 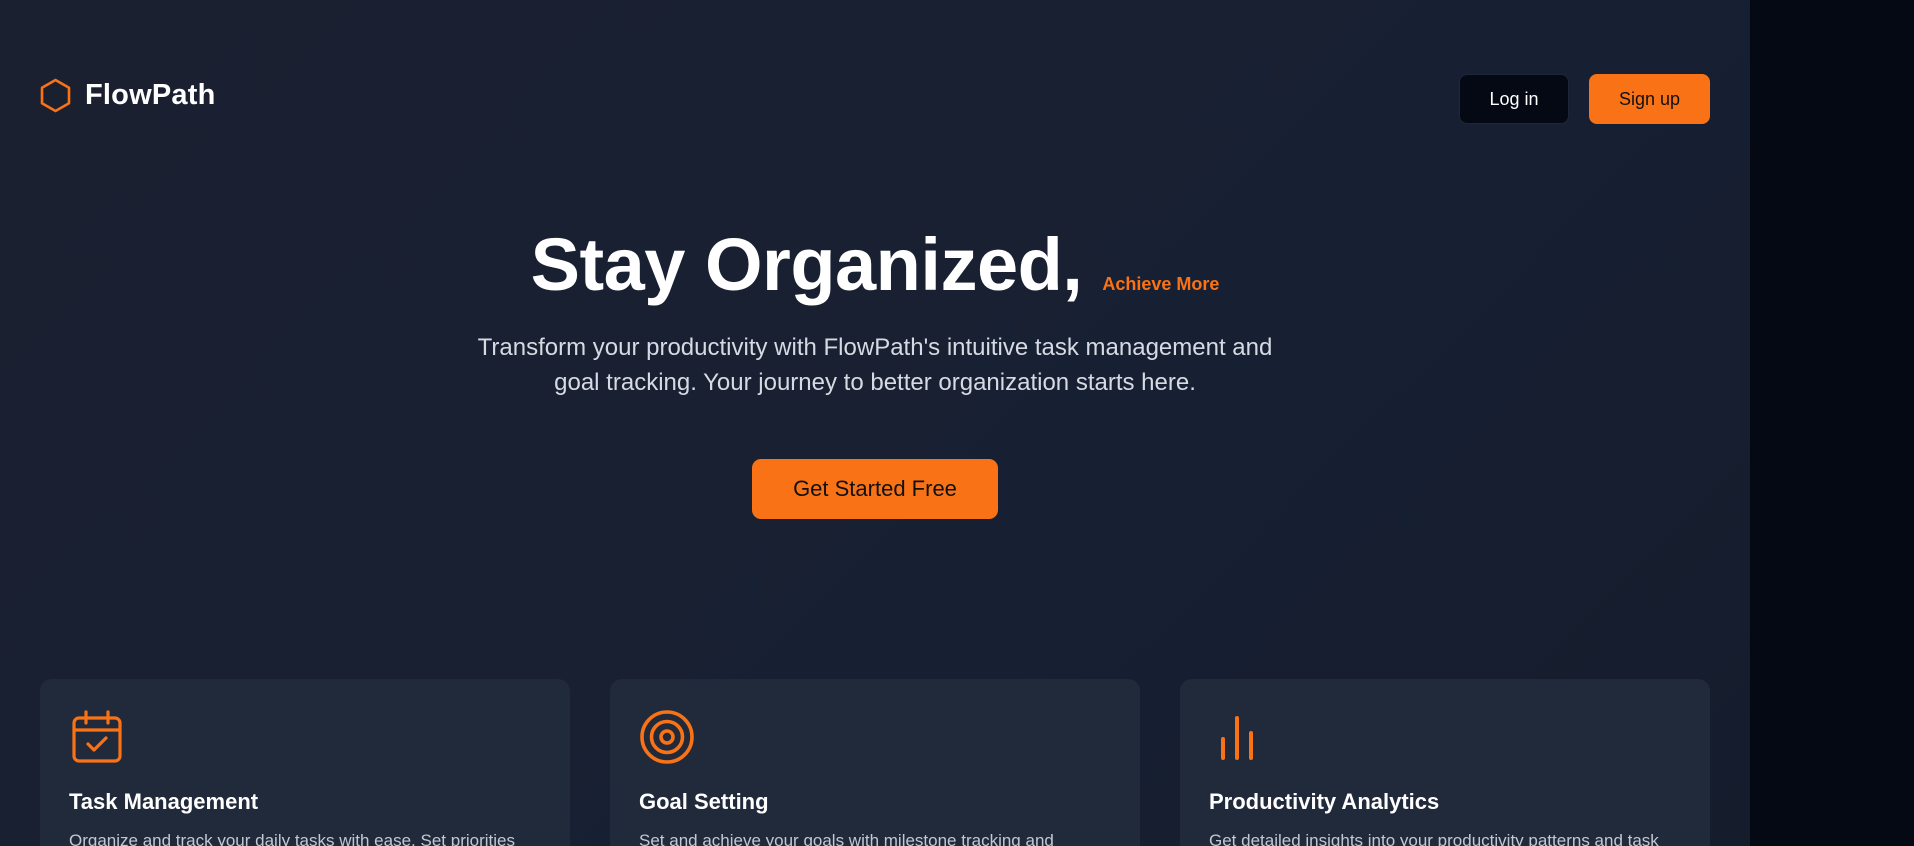 I want to click on brand-name: FlowPath, so click(x=150, y=95).